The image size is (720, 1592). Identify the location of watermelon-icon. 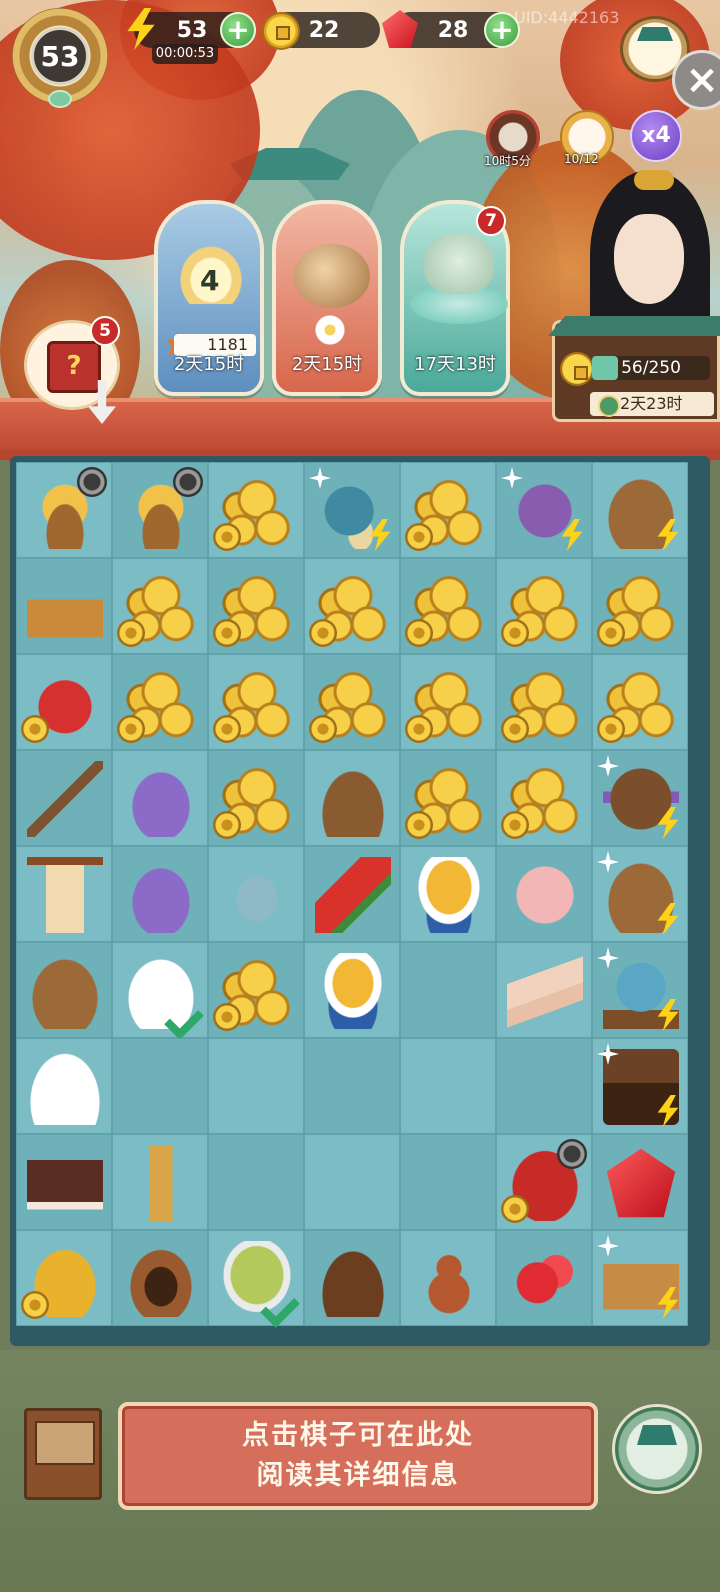
(353, 895).